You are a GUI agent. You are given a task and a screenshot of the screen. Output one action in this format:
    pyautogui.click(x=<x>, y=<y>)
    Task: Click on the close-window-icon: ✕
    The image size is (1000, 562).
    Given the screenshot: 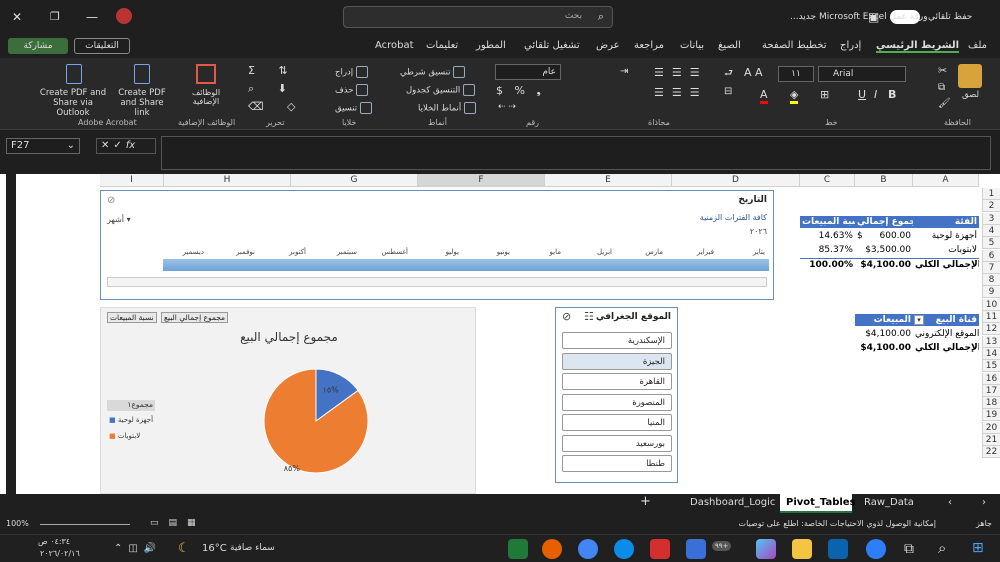 What is the action you would take?
    pyautogui.click(x=17, y=17)
    